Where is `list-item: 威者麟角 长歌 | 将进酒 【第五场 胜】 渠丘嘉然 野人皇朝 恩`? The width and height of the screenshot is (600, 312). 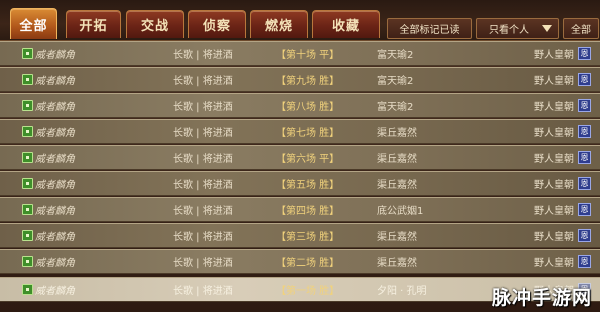
list-item: 威者麟角 长歌 | 将进酒 【第五场 胜】 渠丘嘉然 野人皇朝 恩 is located at coordinates (300, 183).